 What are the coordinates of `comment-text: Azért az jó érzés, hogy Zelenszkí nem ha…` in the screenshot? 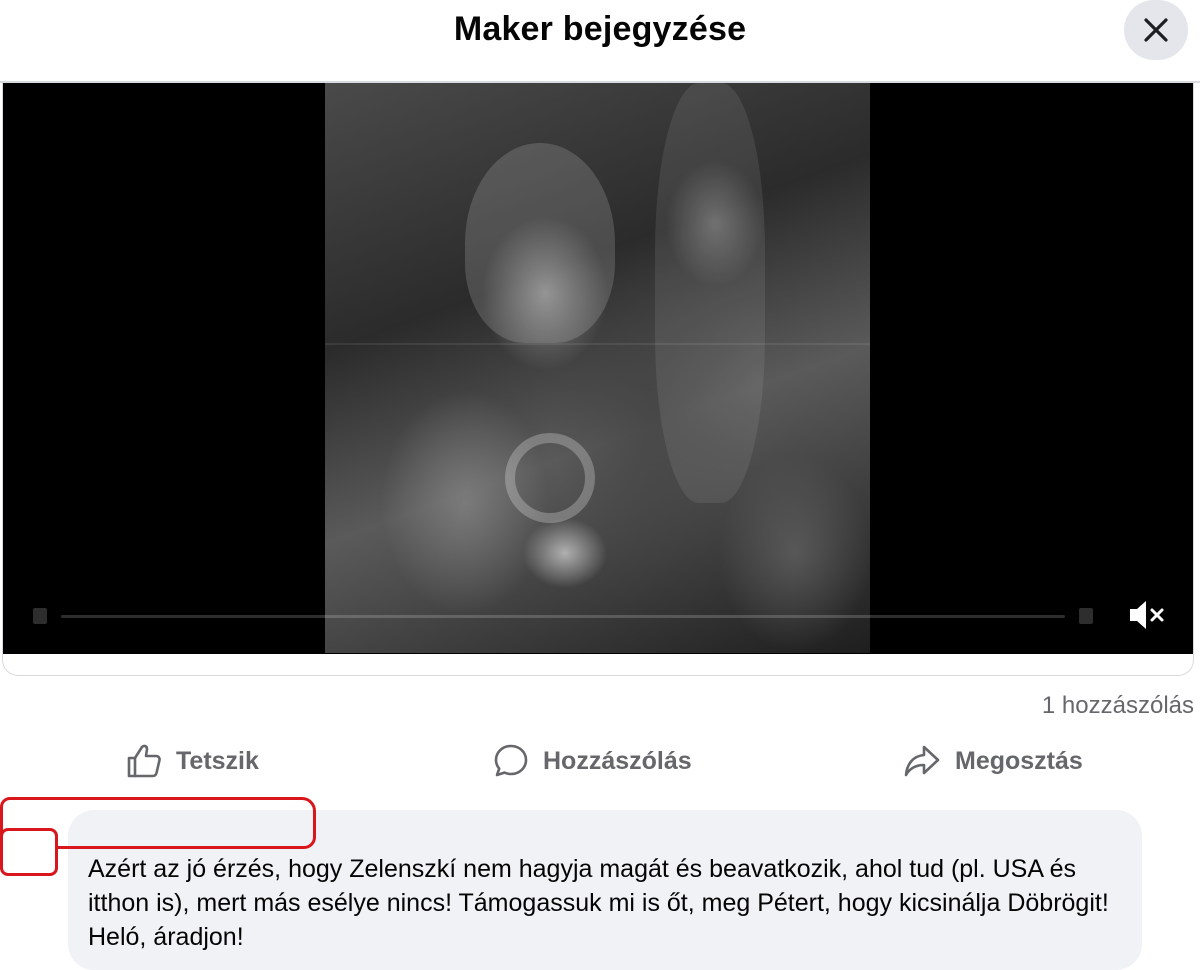 It's located at (598, 903).